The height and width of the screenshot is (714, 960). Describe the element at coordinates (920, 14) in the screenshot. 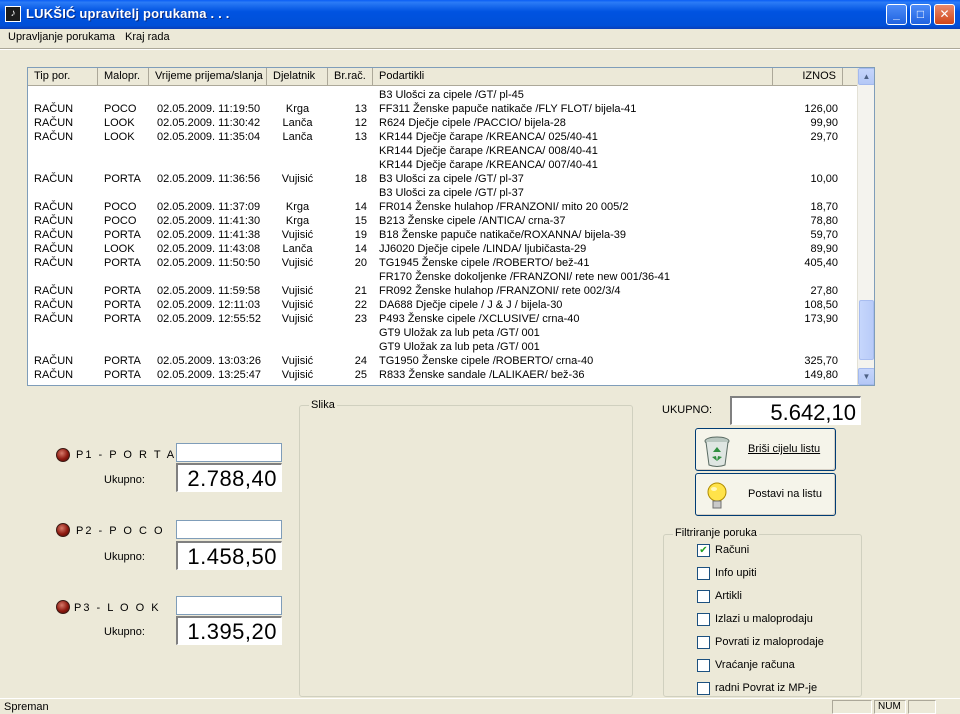

I see `maximize-button: □` at that location.